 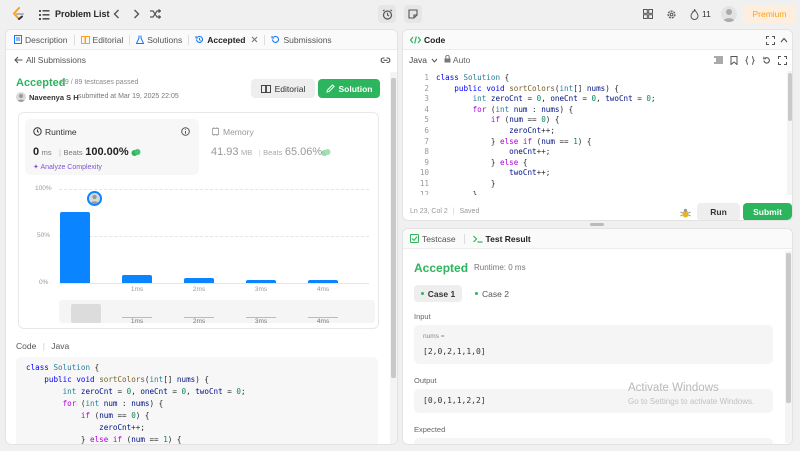 What do you see at coordinates (729, 14) in the screenshot?
I see `avatar` at bounding box center [729, 14].